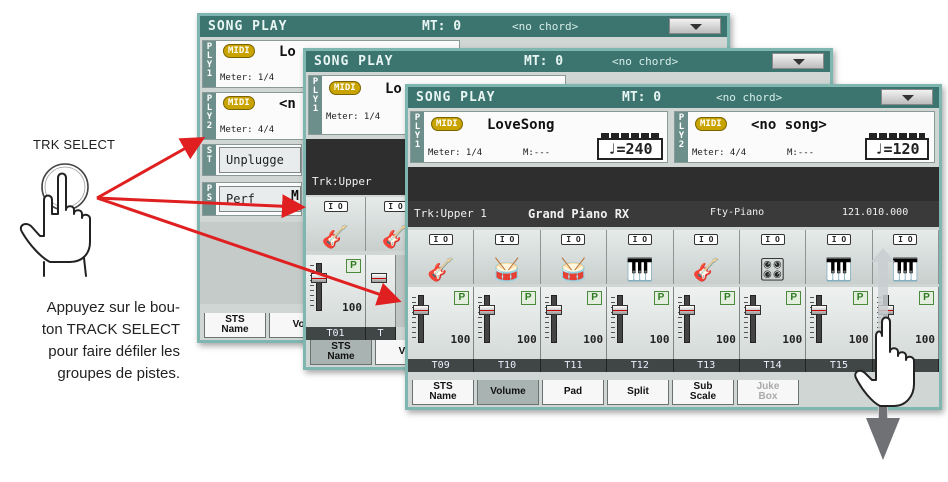  Describe the element at coordinates (884, 361) in the screenshot. I see `pointing-hand-icon` at that location.